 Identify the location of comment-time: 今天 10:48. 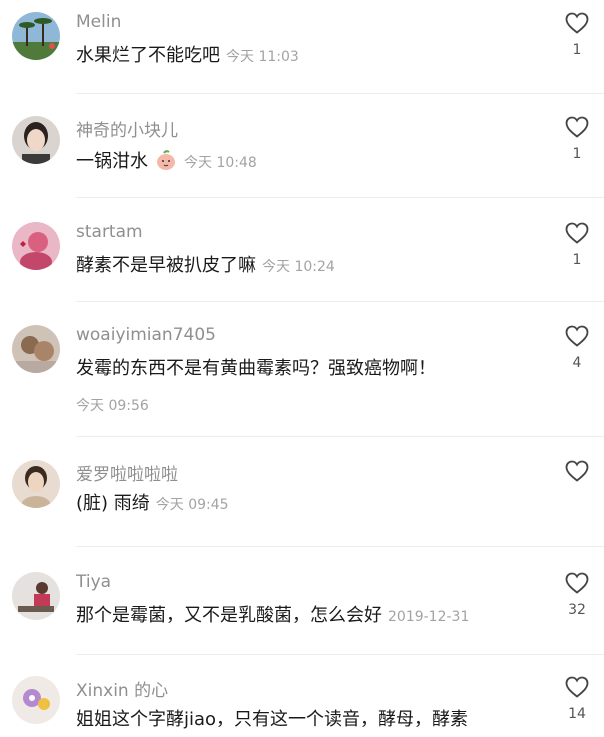
(220, 163).